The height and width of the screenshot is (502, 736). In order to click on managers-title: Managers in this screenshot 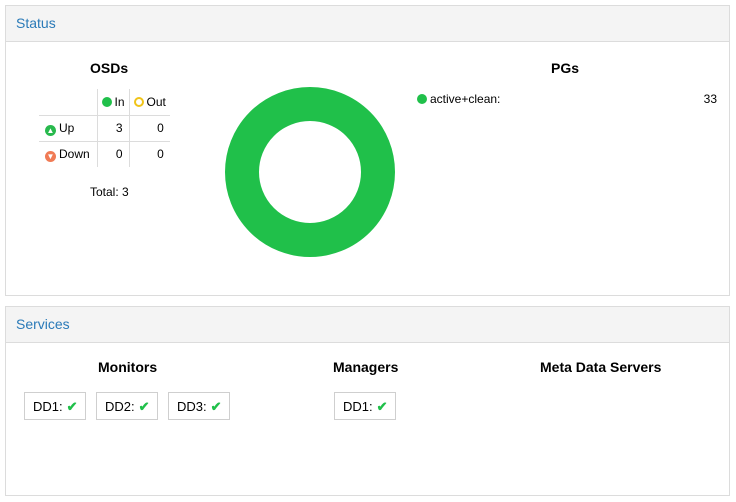, I will do `click(366, 367)`.